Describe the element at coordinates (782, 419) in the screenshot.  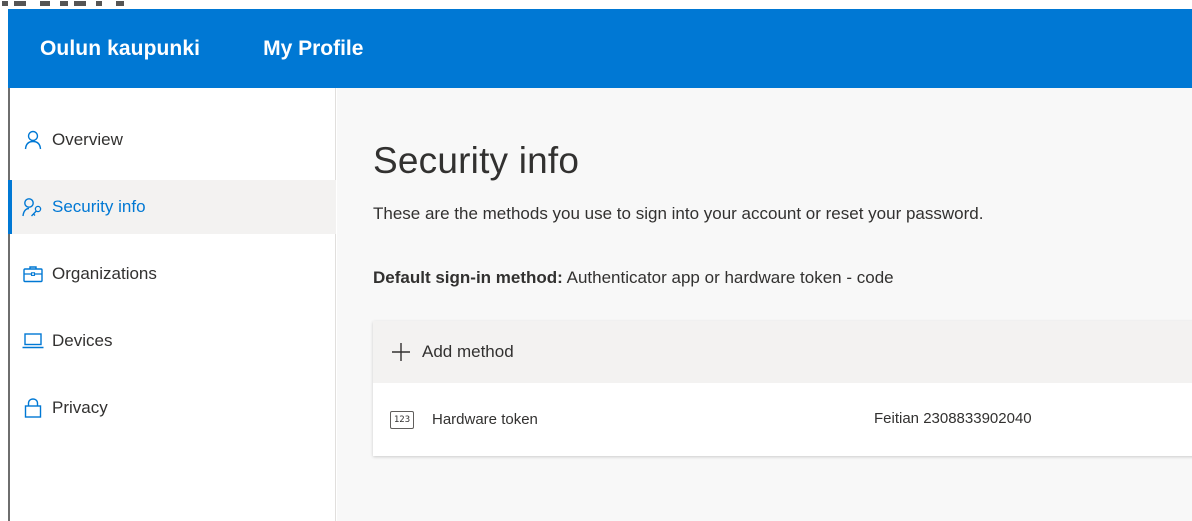
I see `method-row: 123 Hardware token Feitian 2308833902040` at that location.